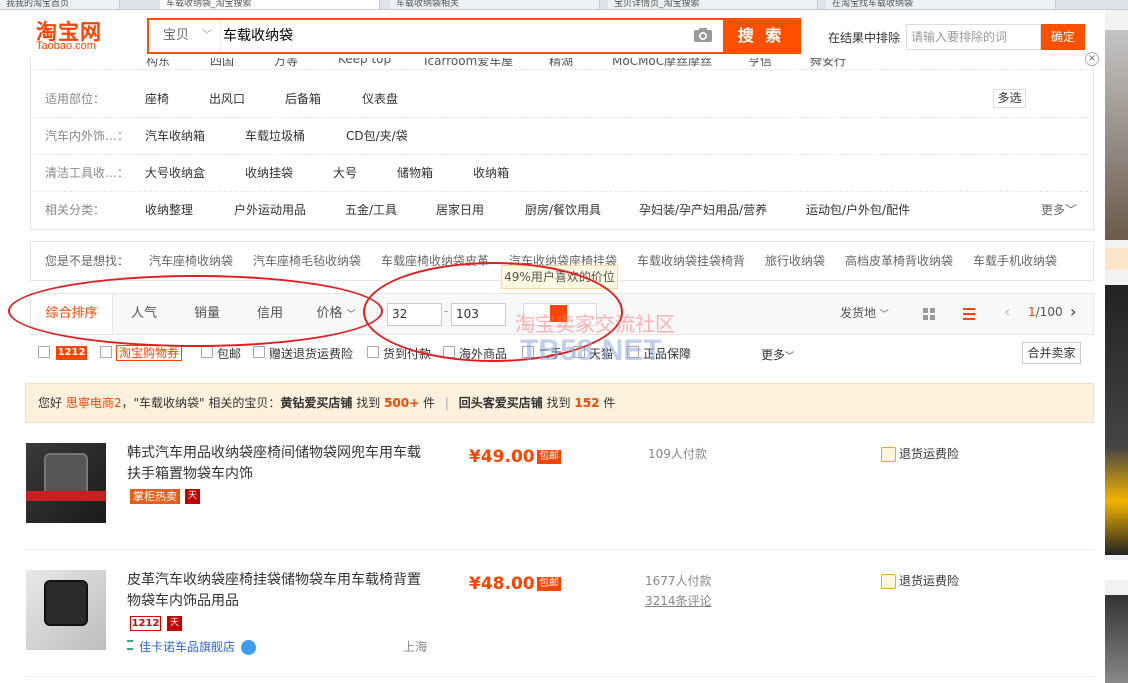  What do you see at coordinates (106, 352) in the screenshot?
I see `checkbox-coupon` at bounding box center [106, 352].